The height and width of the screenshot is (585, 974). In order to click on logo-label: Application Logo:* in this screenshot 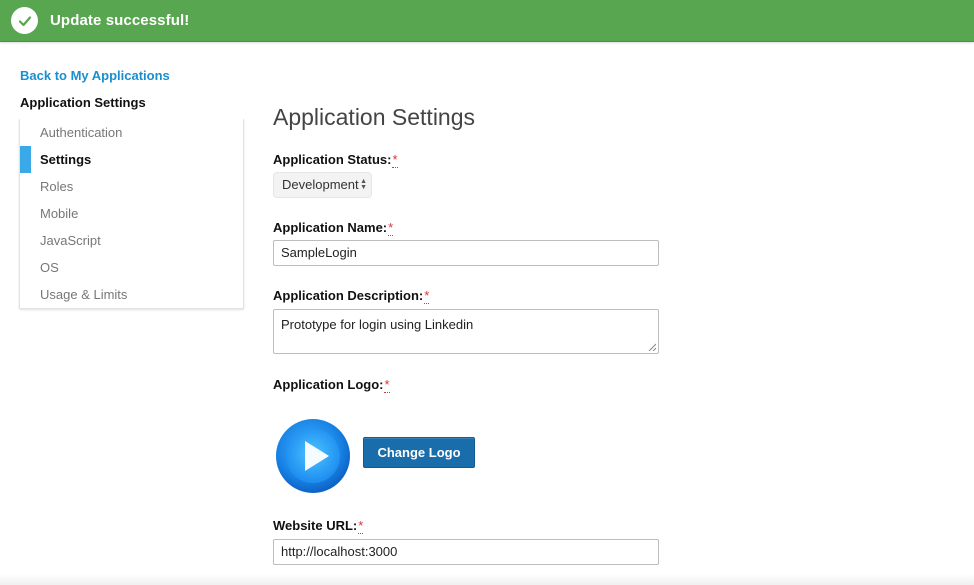, I will do `click(331, 385)`.